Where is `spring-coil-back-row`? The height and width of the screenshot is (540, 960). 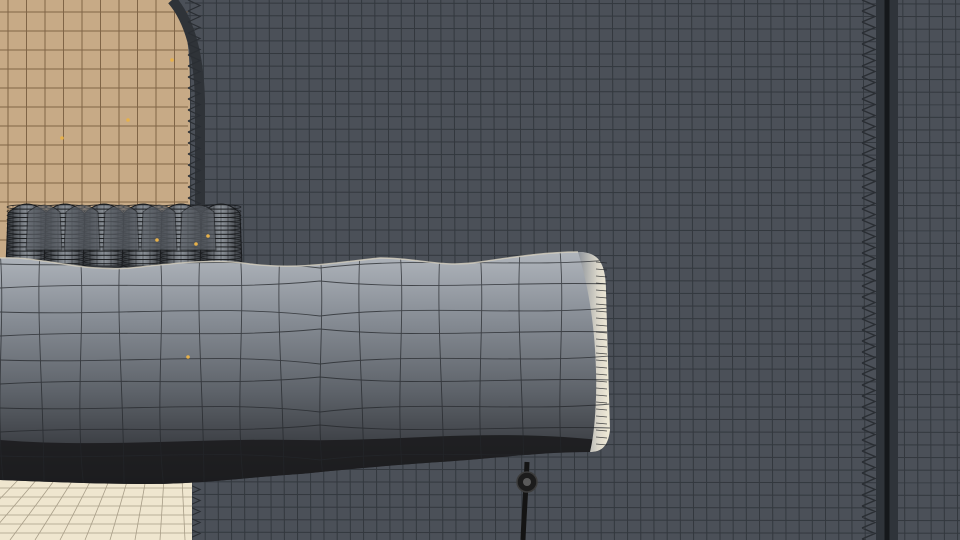 spring-coil-back-row is located at coordinates (121, 227).